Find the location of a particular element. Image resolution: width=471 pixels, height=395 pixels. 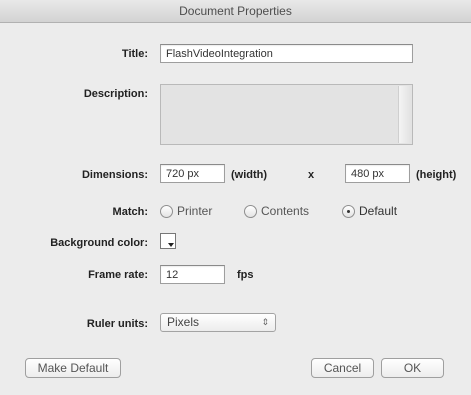

ruler-units-label: Ruler units: is located at coordinates (117, 324).